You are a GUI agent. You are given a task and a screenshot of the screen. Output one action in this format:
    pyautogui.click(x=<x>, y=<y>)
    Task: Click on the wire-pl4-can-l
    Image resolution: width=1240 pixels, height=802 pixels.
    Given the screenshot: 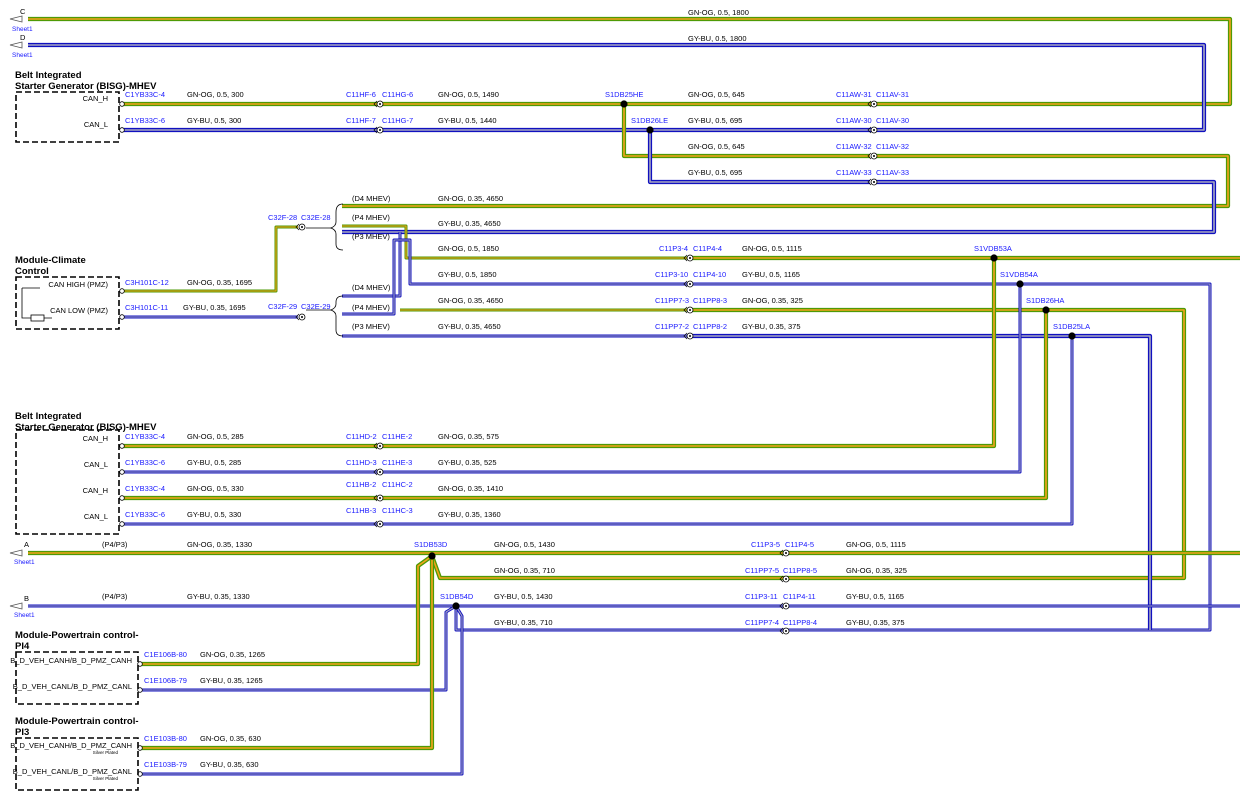 What is the action you would take?
    pyautogui.click(x=298, y=648)
    